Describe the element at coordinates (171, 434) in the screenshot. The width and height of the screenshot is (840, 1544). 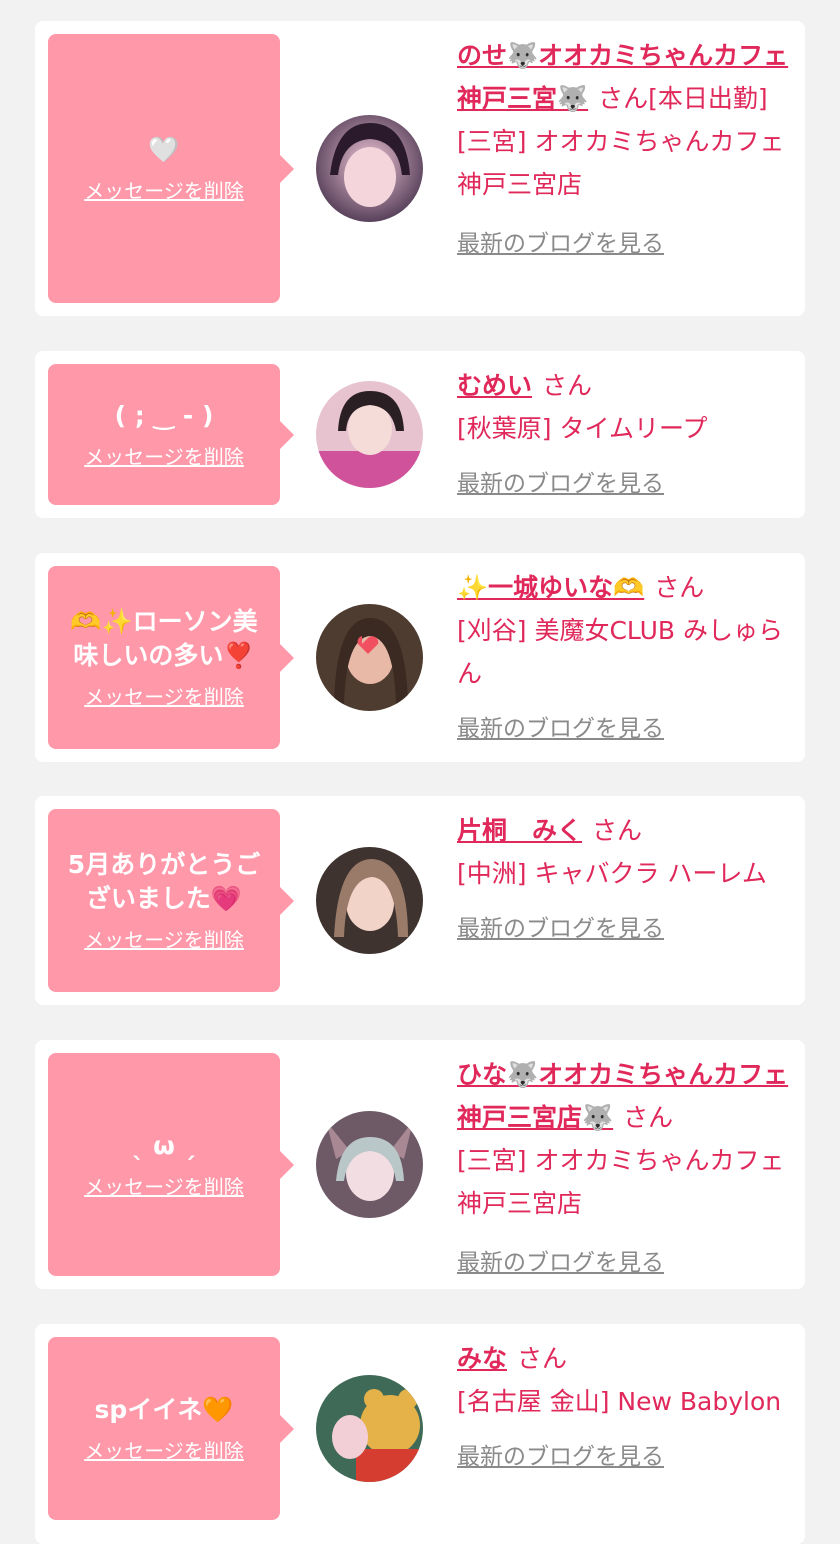
I see `message-bubble: ( ; ‿ - ) メッセージを削除` at that location.